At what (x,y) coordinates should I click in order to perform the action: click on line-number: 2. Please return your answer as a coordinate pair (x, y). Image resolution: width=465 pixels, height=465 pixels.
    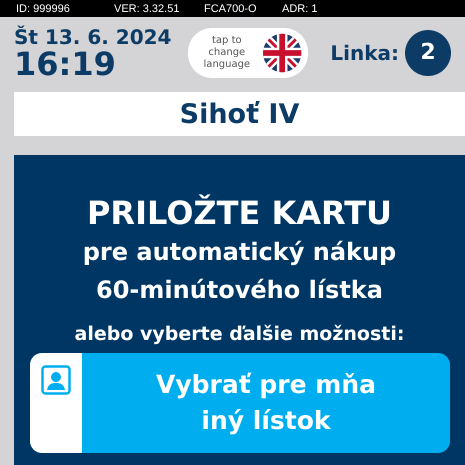
    Looking at the image, I should click on (428, 53).